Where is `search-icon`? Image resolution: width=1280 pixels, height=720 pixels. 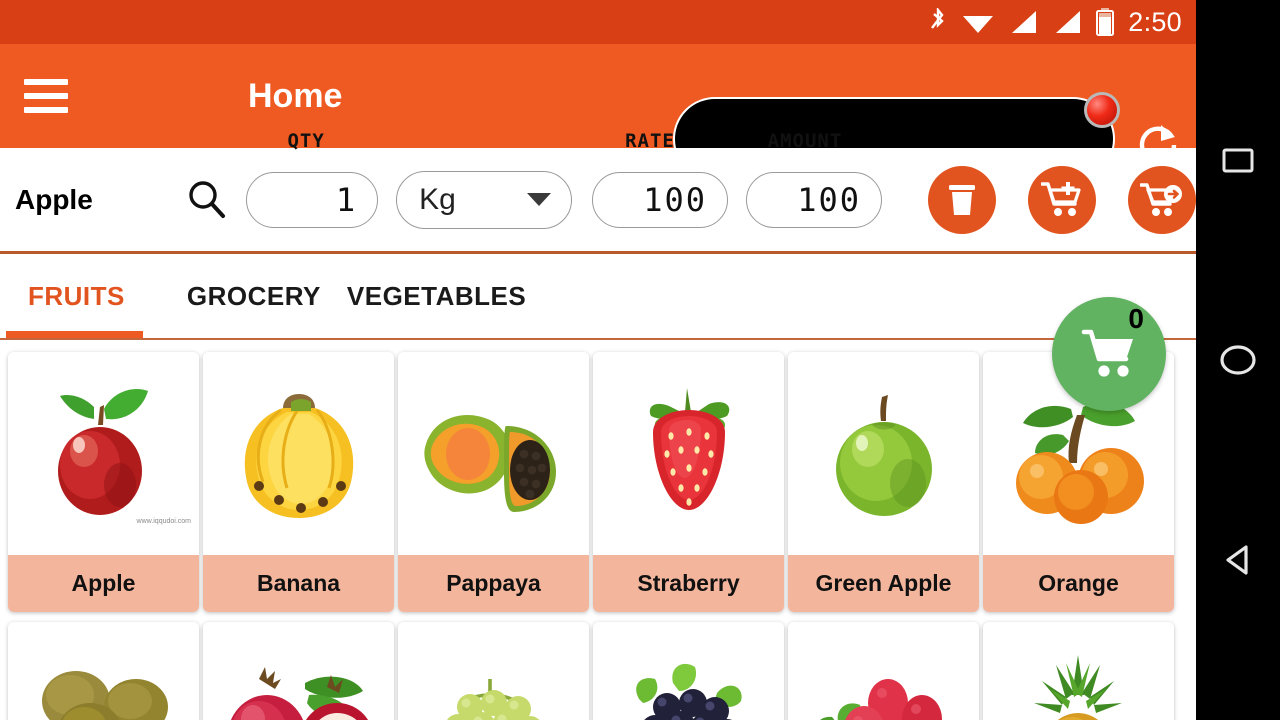 search-icon is located at coordinates (207, 200).